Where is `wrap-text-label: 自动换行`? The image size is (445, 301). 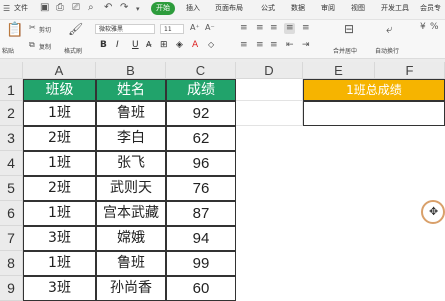 wrap-text-label: 自动换行 is located at coordinates (387, 50).